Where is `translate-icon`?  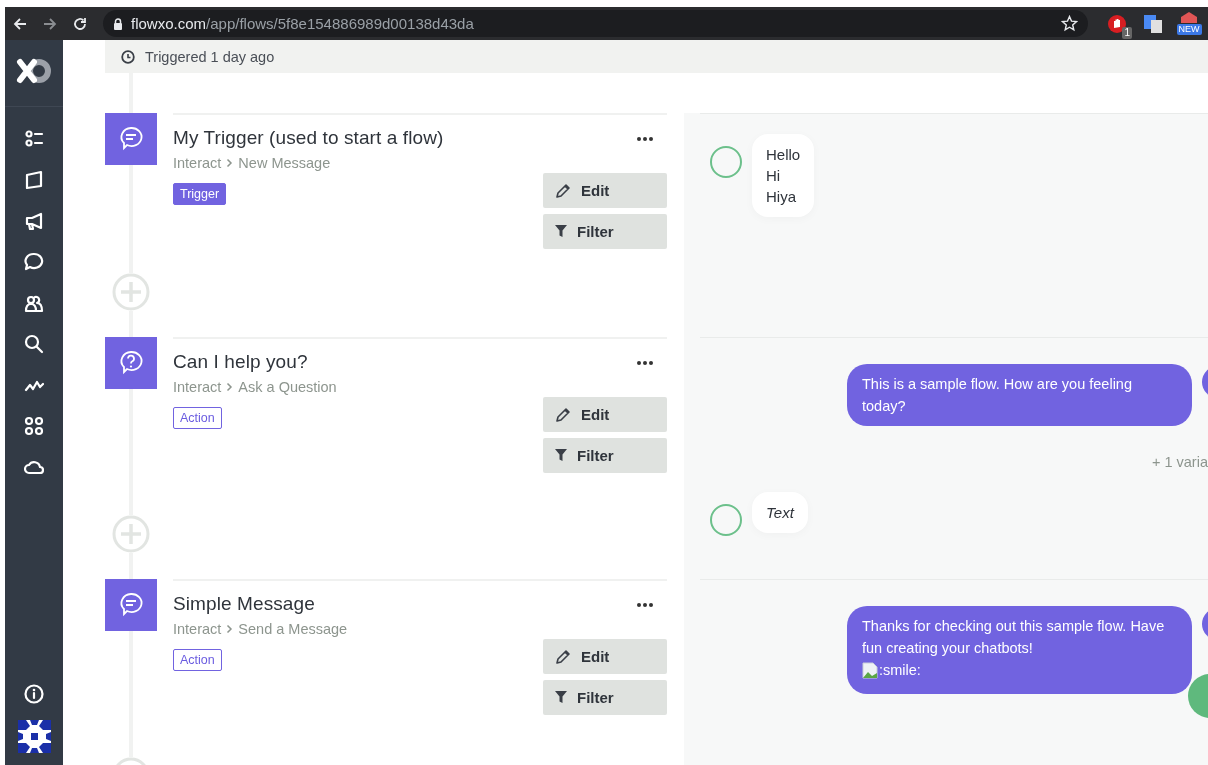
translate-icon is located at coordinates (1153, 23).